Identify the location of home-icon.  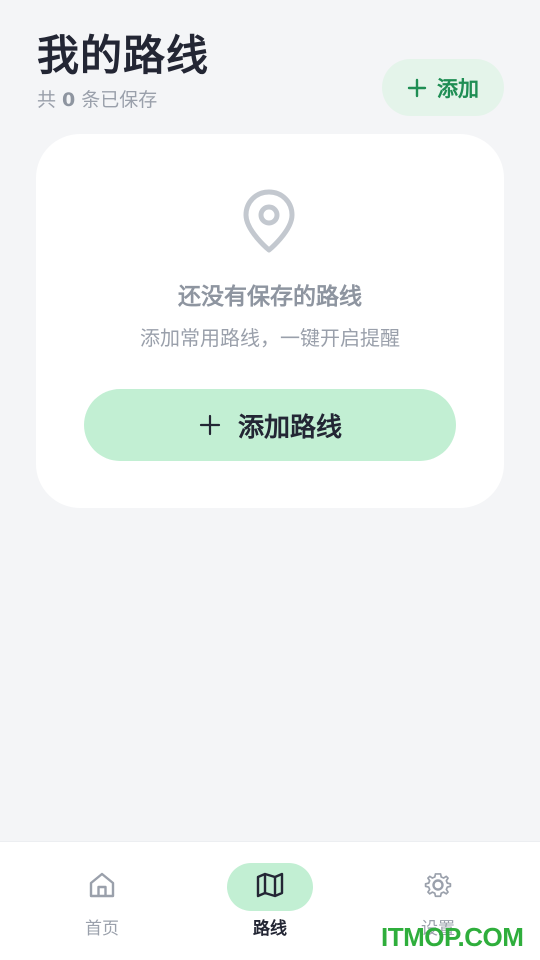
(102, 887).